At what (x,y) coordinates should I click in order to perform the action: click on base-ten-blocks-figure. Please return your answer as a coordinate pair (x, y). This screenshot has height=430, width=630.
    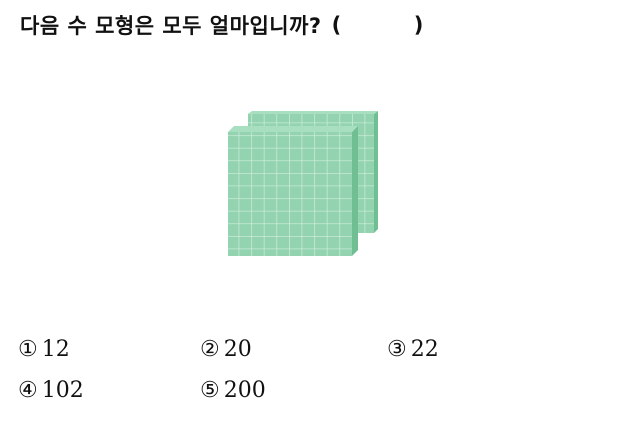
    Looking at the image, I should click on (303, 183).